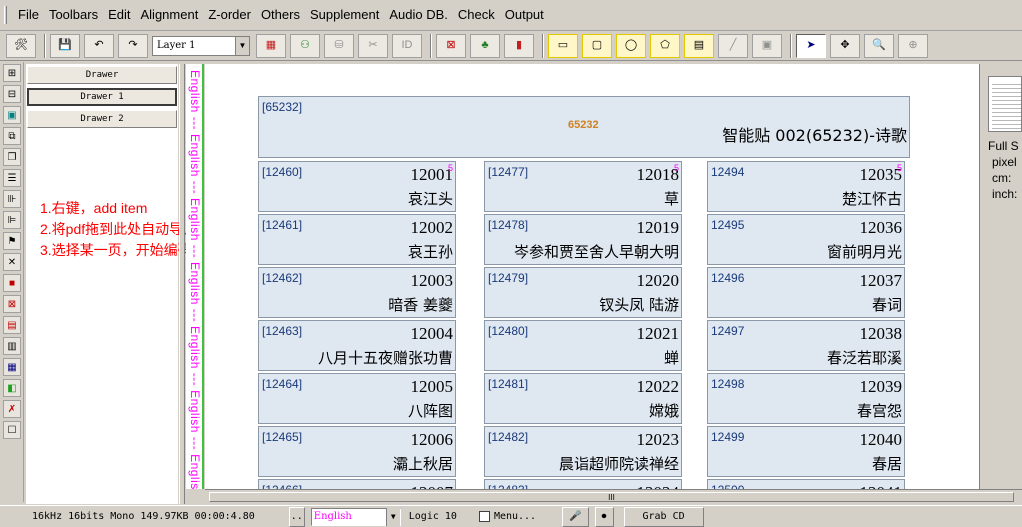 This screenshot has width=1022, height=527. Describe the element at coordinates (451, 45) in the screenshot. I see `delete-box-icon: ⊠` at that location.